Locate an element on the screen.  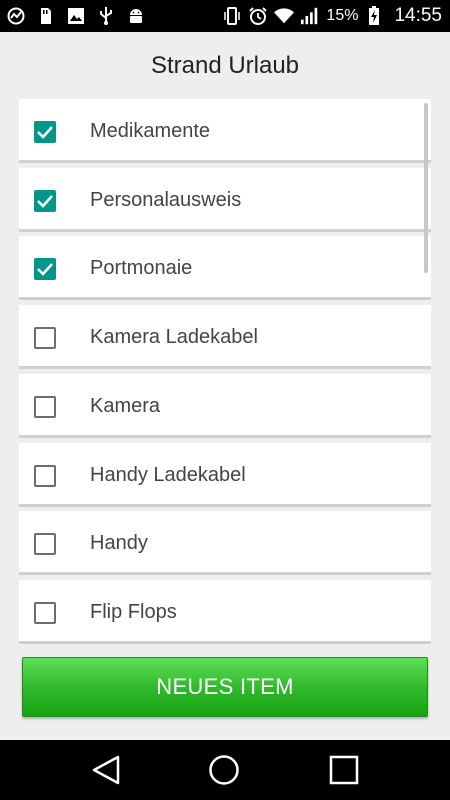
list-item-label: Medikamente is located at coordinates (150, 131).